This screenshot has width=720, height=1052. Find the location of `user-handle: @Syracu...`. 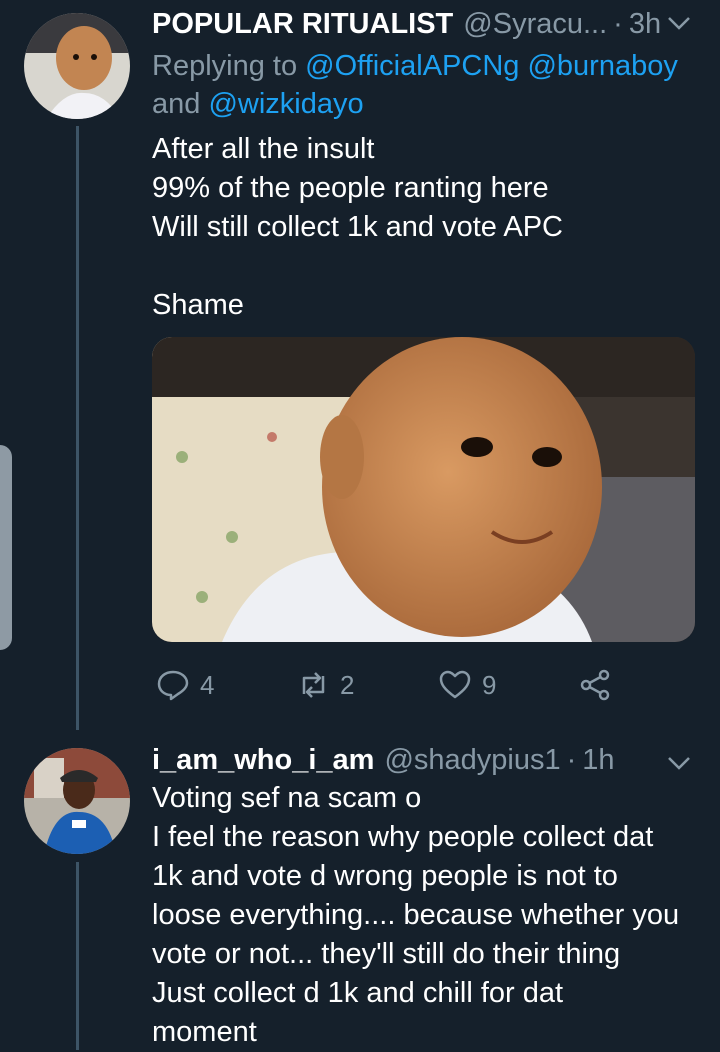

user-handle: @Syracu... is located at coordinates (535, 24).